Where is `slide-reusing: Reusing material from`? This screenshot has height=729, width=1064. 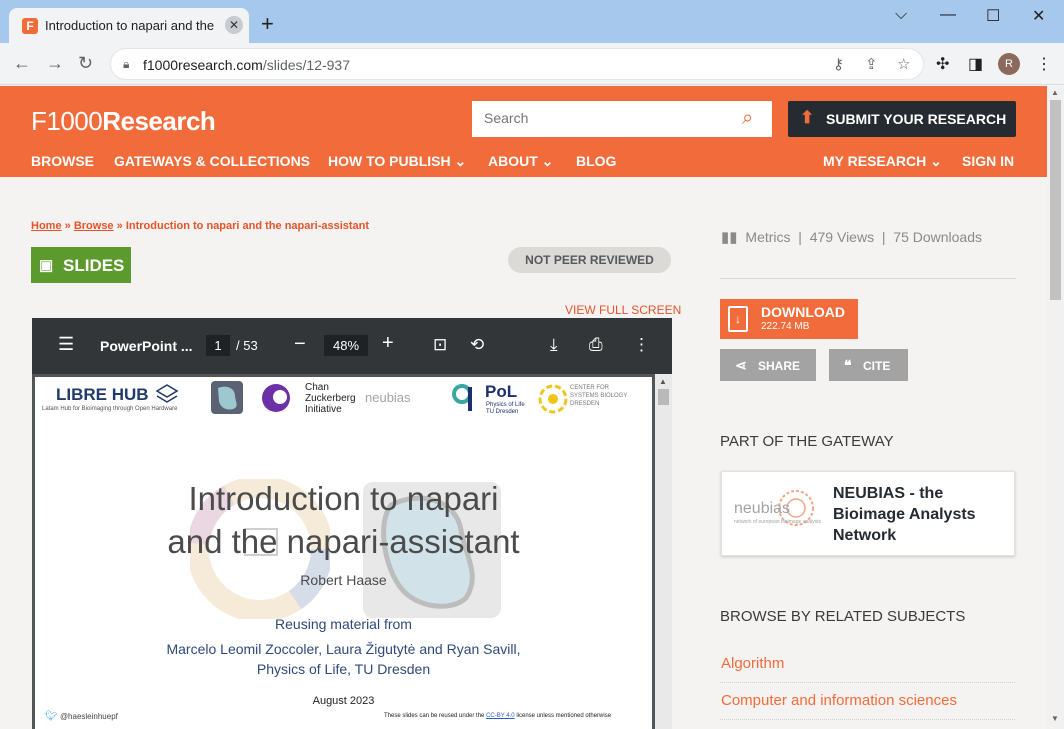 slide-reusing: Reusing material from is located at coordinates (343, 624).